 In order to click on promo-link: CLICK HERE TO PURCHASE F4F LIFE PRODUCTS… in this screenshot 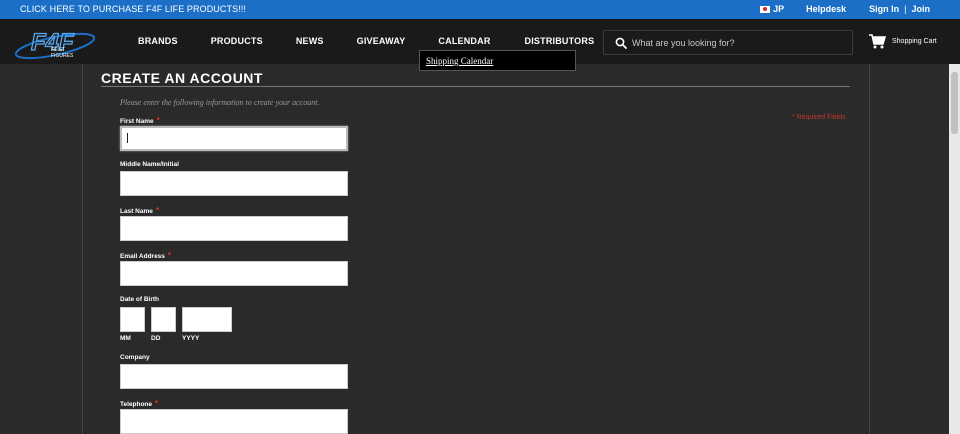, I will do `click(133, 9)`.